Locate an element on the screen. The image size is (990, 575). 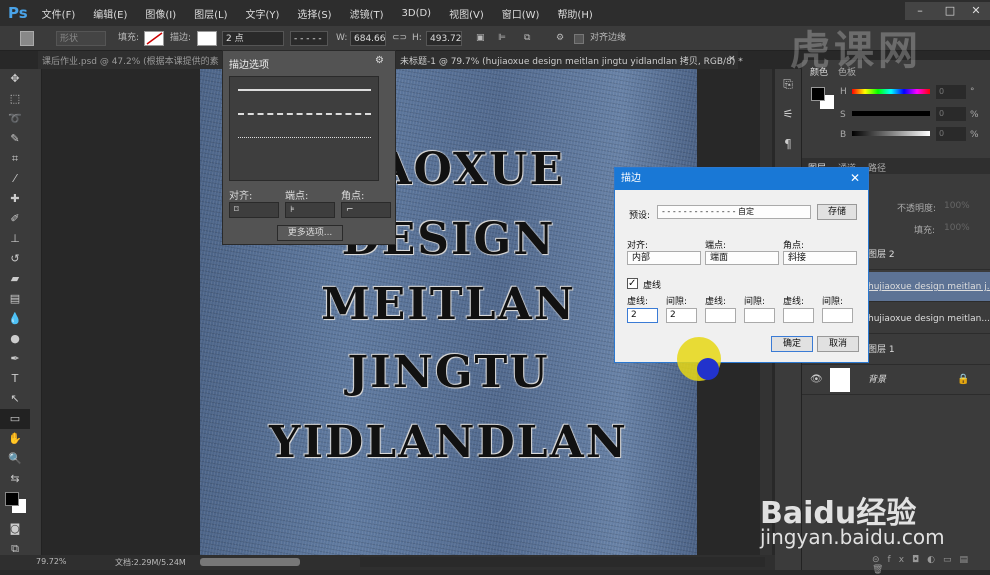
path-operations-icon: ▣ is located at coordinates (480, 38).